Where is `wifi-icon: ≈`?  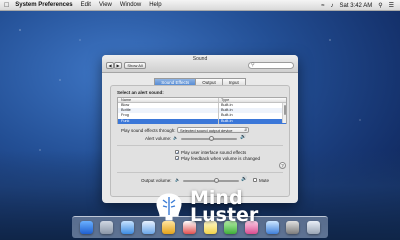
wifi-icon: ≈ is located at coordinates (322, 6).